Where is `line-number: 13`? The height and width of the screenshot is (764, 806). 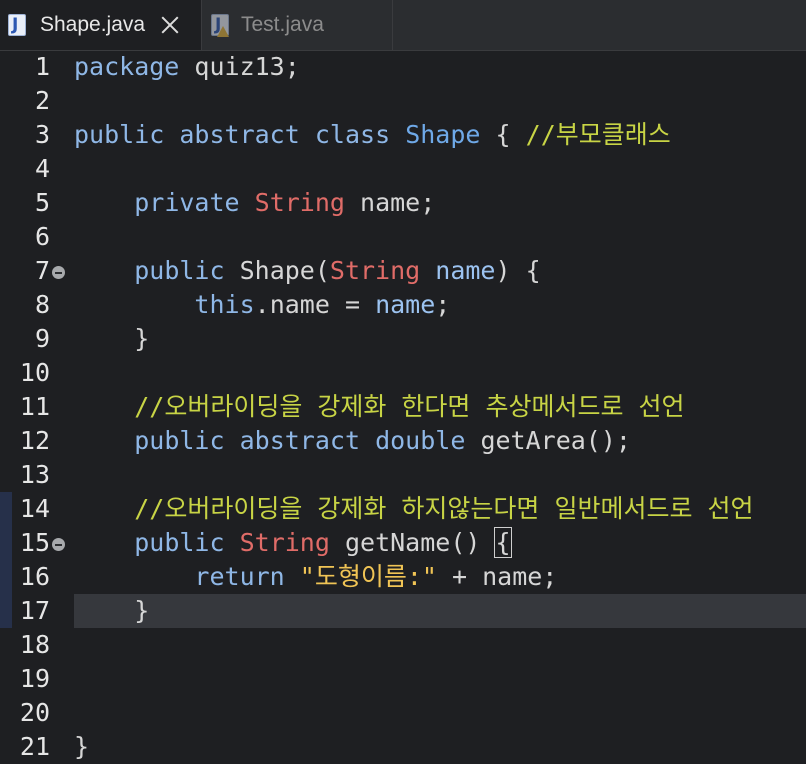 line-number: 13 is located at coordinates (34, 474).